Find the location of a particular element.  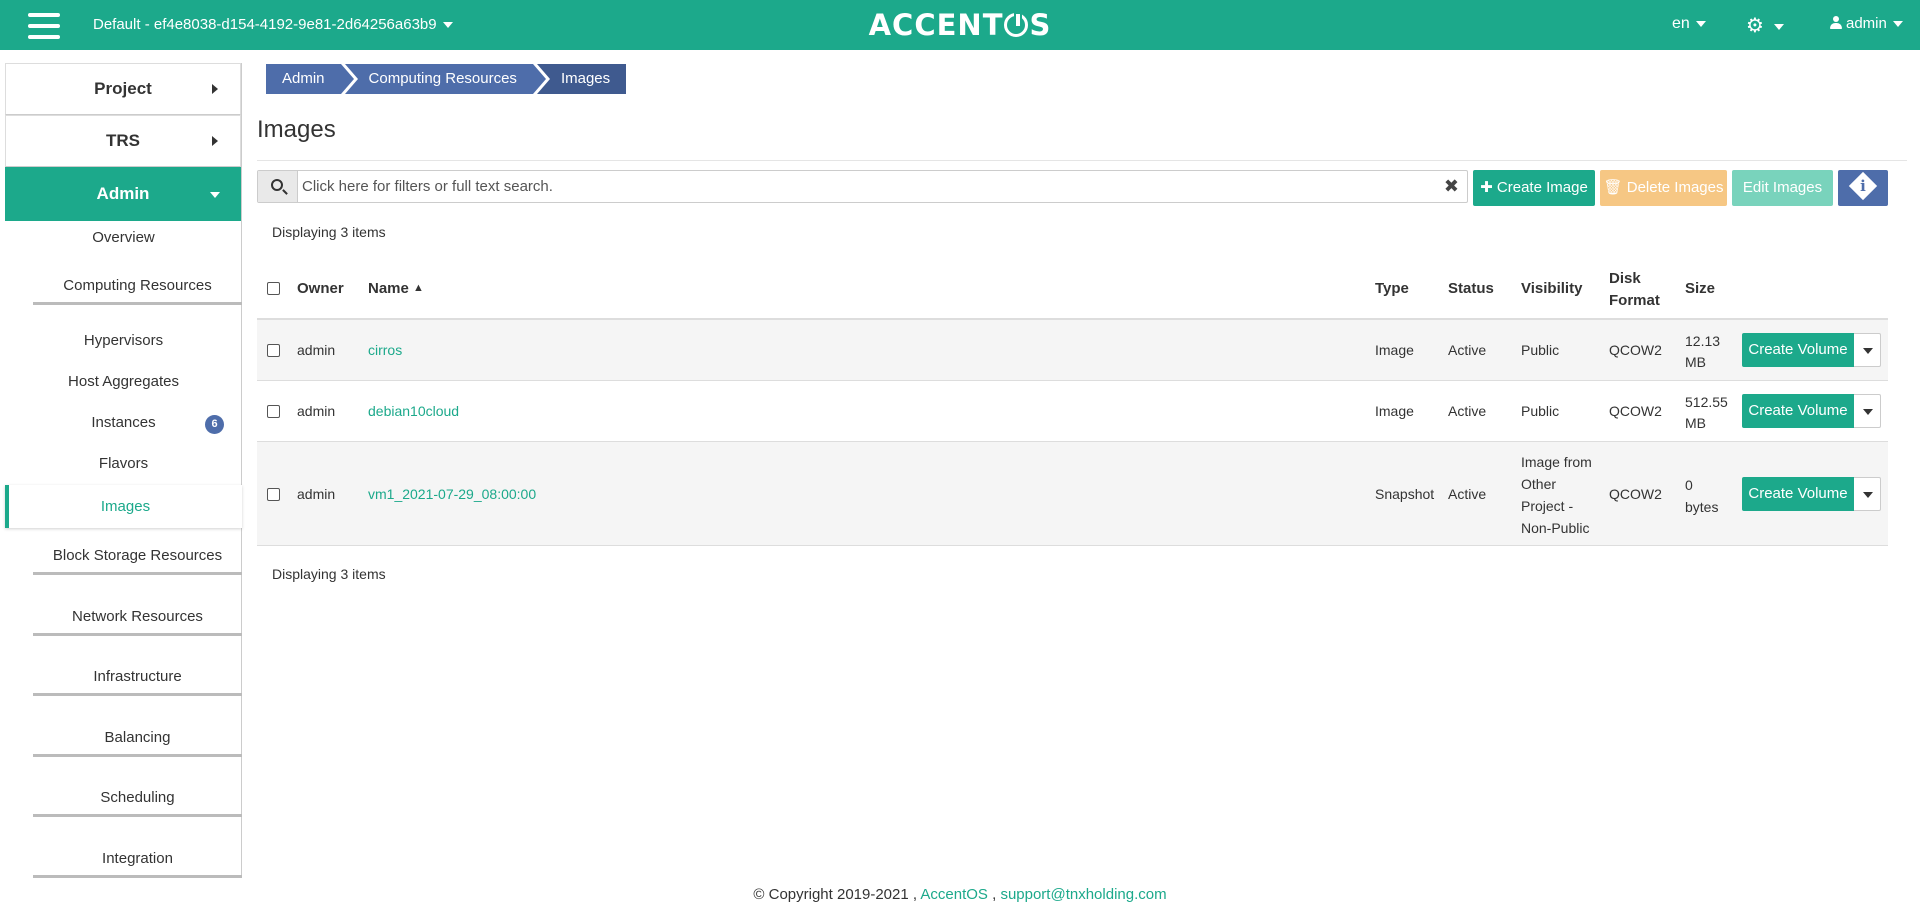

column-label: Format is located at coordinates (1634, 300).